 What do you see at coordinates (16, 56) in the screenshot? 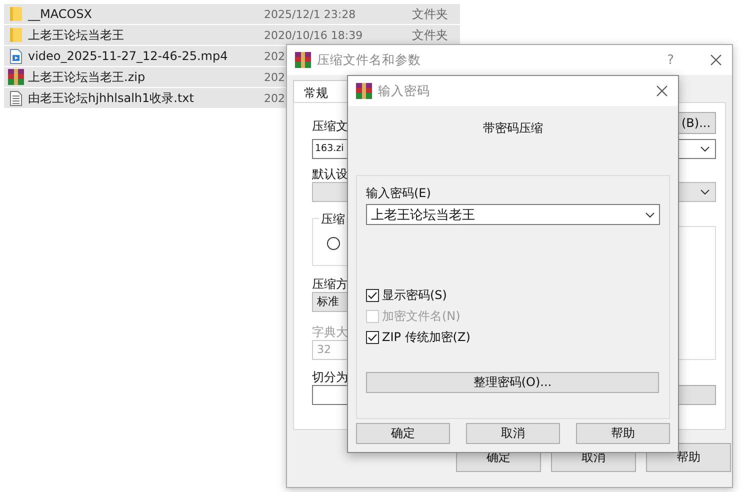
I see `video-file-icon` at bounding box center [16, 56].